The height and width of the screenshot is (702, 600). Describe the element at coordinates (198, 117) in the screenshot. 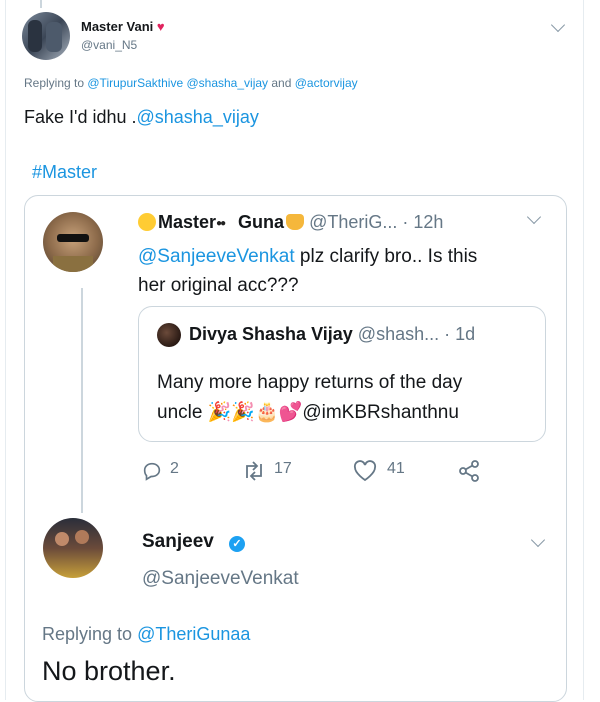

I see `mention-link: @shasha_vijay` at that location.